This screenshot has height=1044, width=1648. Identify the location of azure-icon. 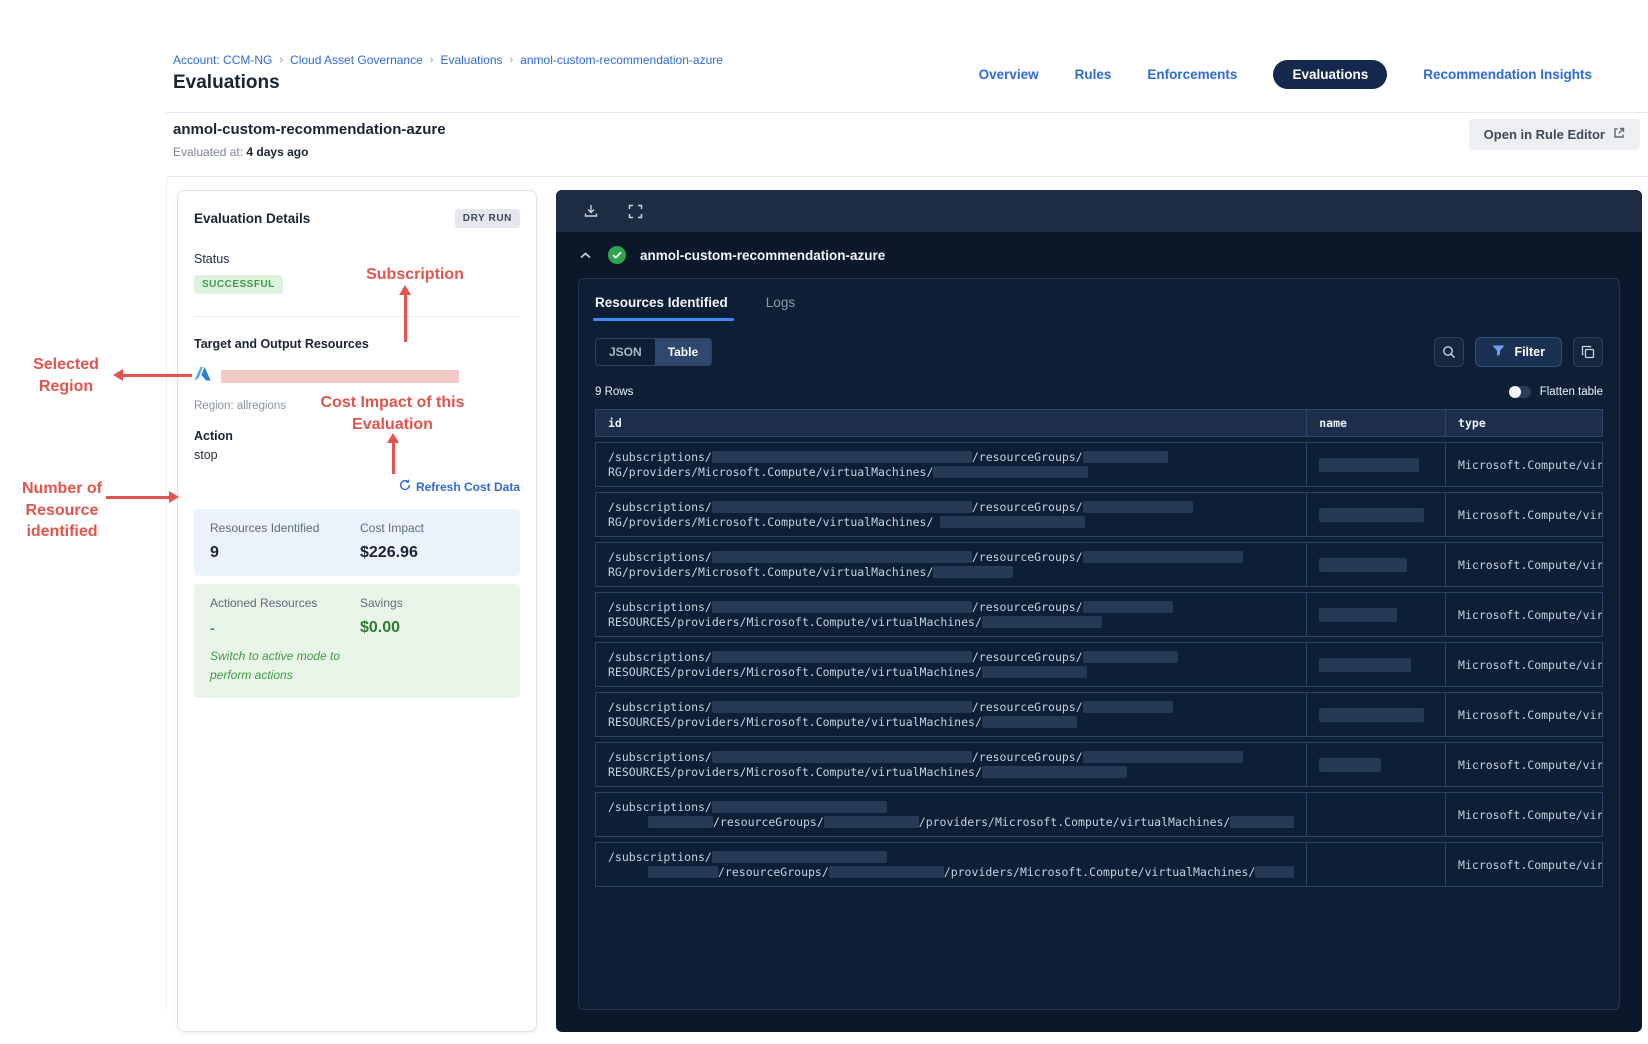
(202, 376).